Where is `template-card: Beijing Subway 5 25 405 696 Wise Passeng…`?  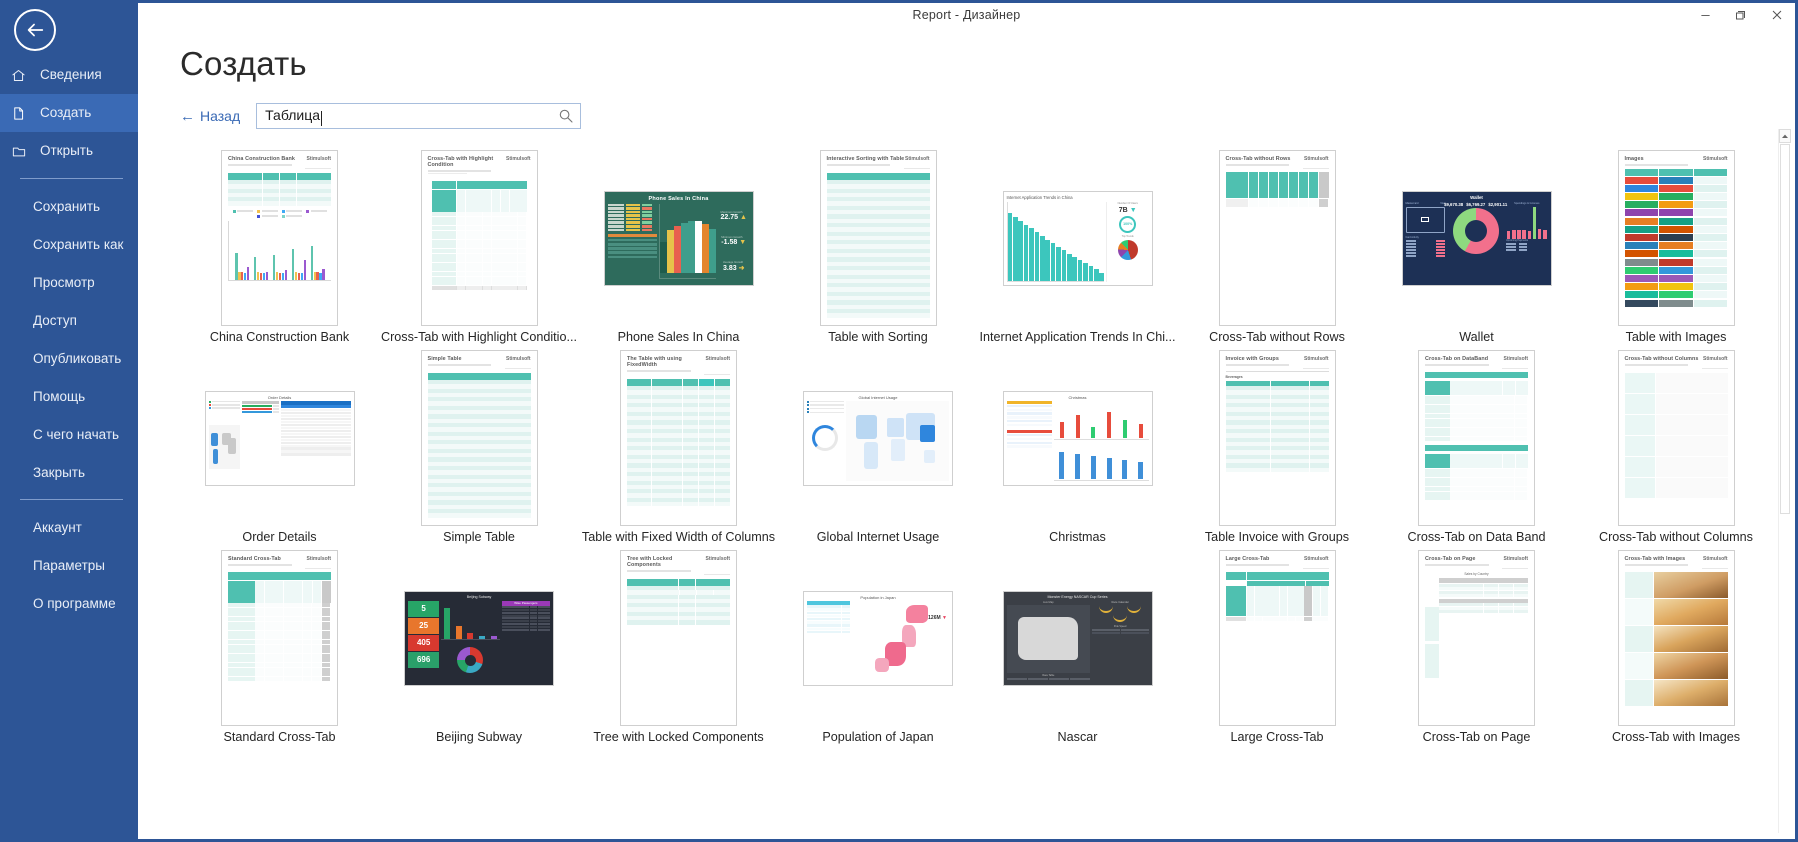 template-card: Beijing Subway 5 25 405 696 Wise Passeng… is located at coordinates (479, 649).